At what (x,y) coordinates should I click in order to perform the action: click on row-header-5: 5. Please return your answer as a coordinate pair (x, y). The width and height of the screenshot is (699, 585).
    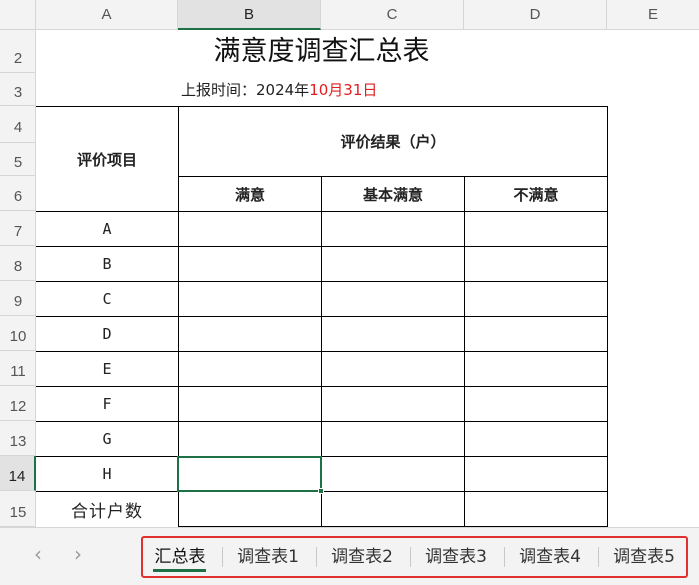
    Looking at the image, I should click on (18, 159).